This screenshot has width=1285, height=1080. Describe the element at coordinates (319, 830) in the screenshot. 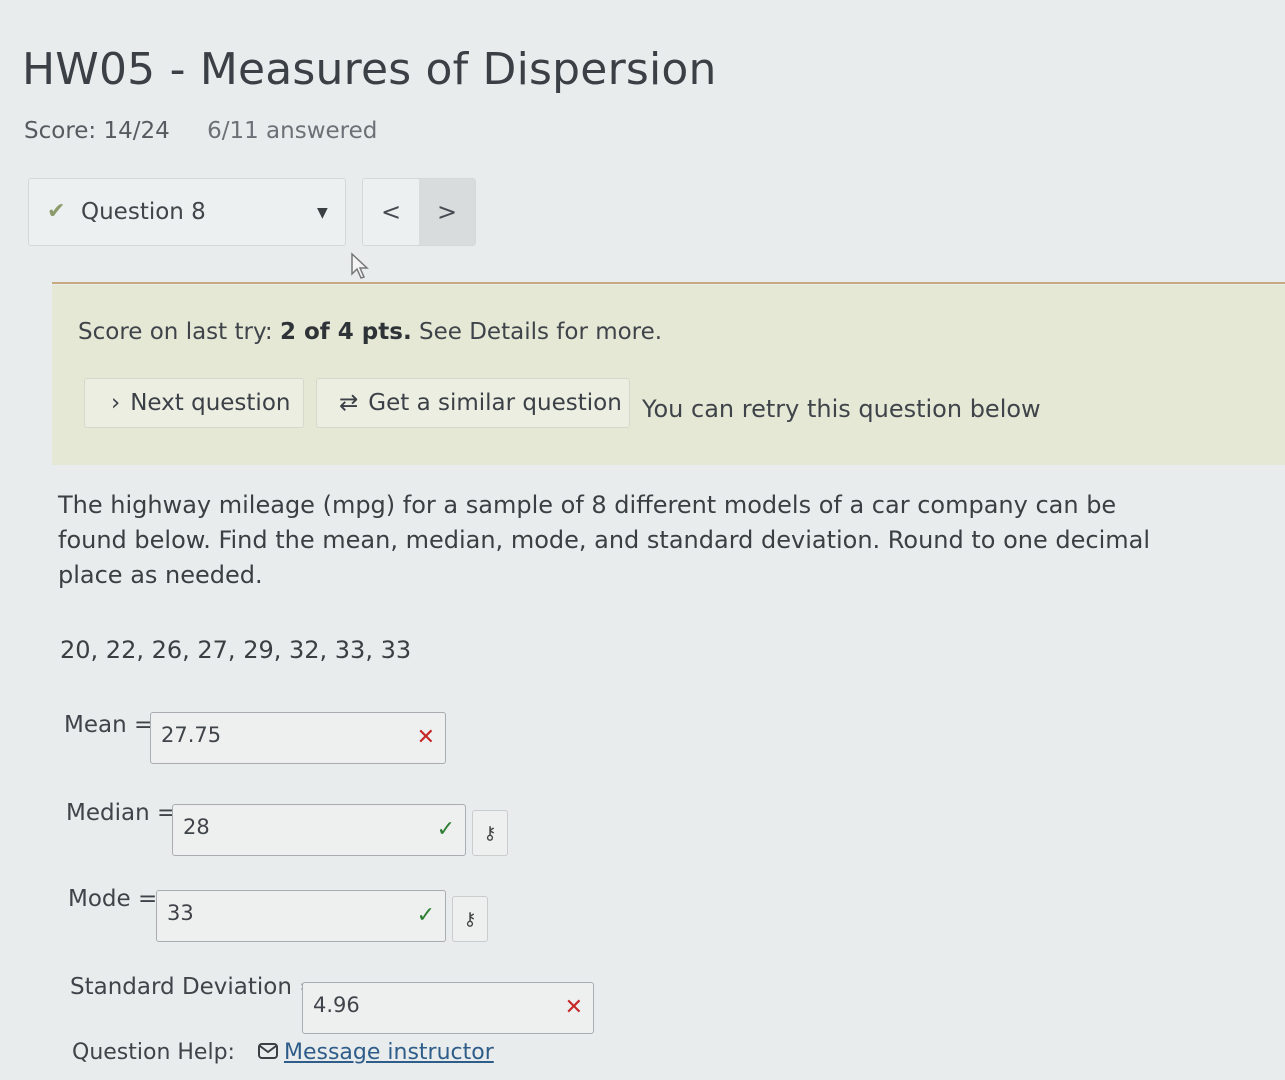

I see `median-input: 28 ✓` at that location.